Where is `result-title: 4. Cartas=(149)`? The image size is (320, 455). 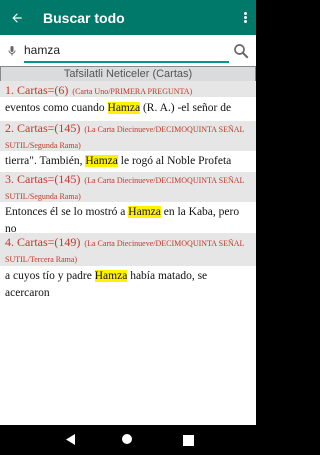 result-title: 4. Cartas=(149) is located at coordinates (43, 242).